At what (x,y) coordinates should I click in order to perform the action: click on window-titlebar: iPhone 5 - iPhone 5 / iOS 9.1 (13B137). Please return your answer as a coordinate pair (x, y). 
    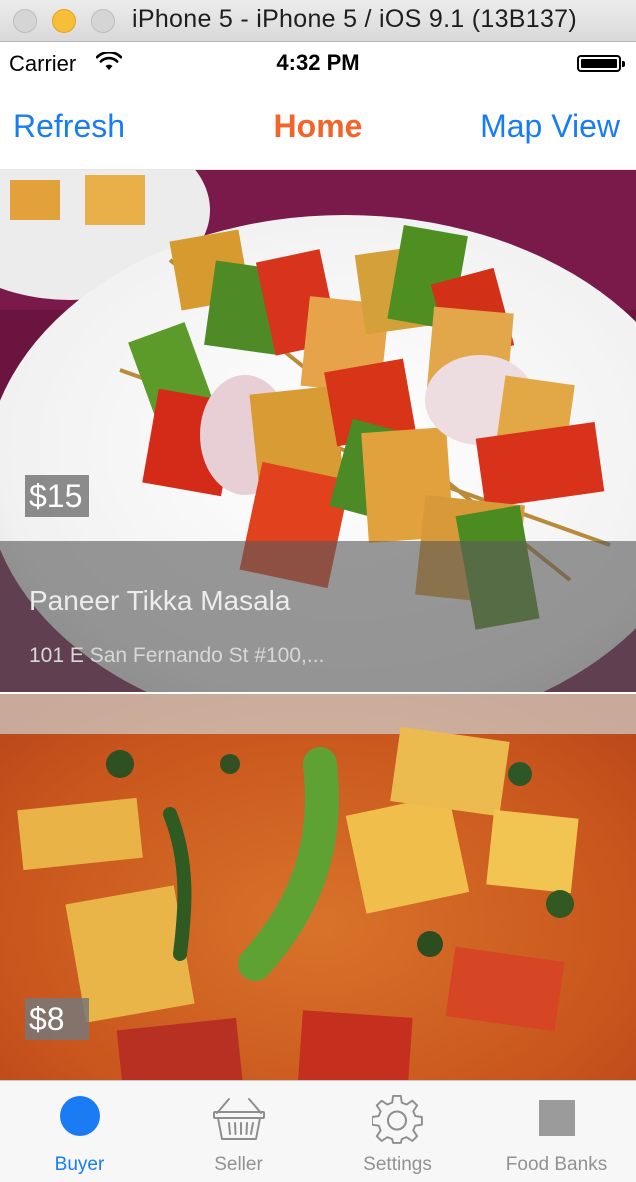
    Looking at the image, I should click on (318, 21).